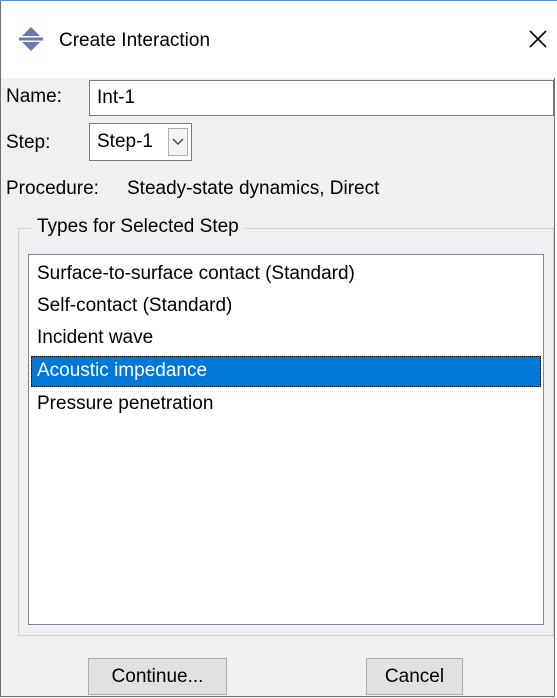 The image size is (557, 698). Describe the element at coordinates (135, 40) in the screenshot. I see `dialog-title: Create Interaction` at that location.